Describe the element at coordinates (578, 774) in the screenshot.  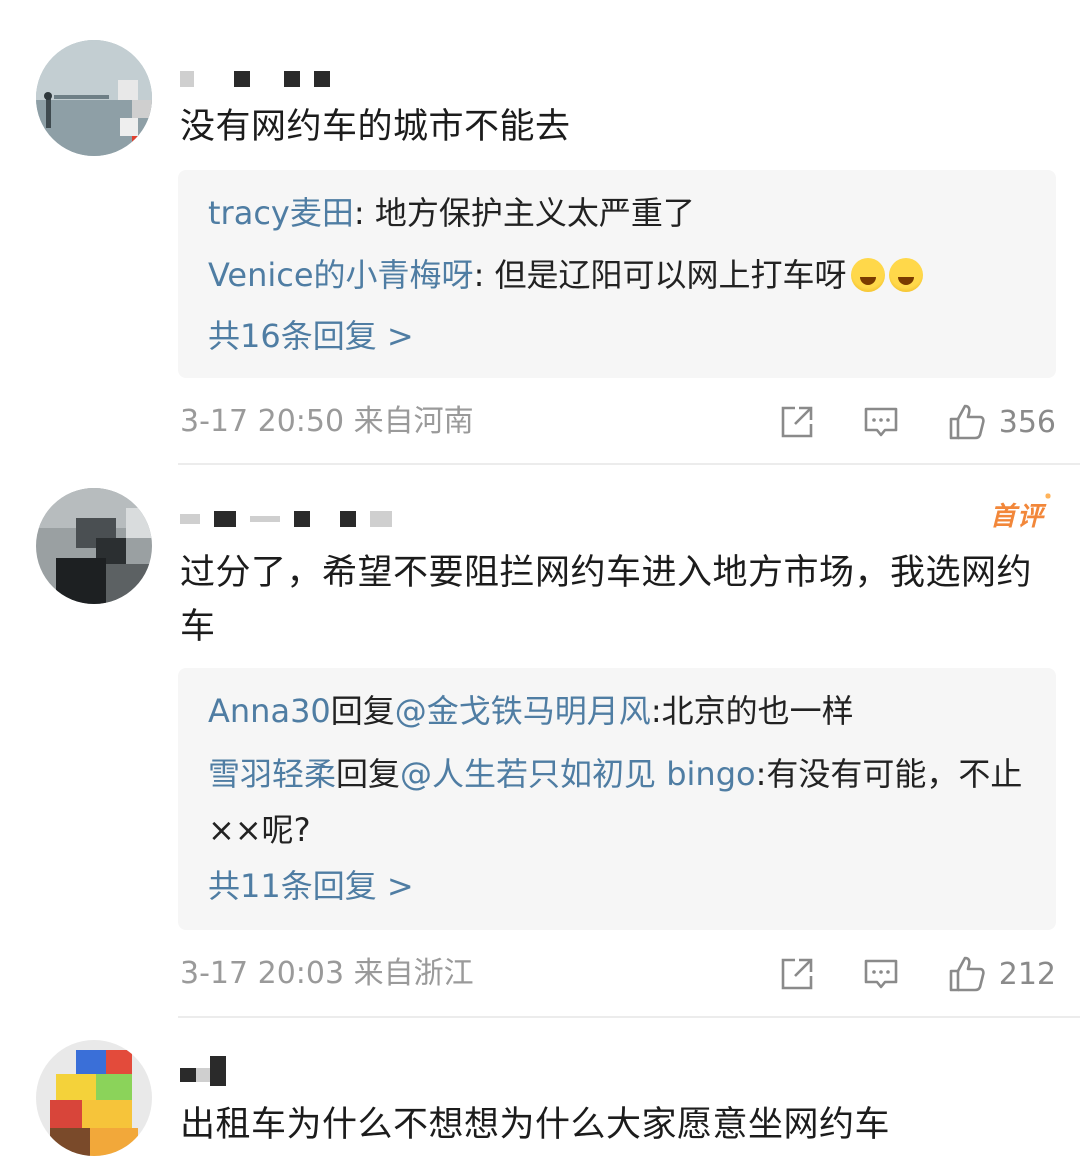
I see `reply-mention: @人生若只如初见 bingo` at that location.